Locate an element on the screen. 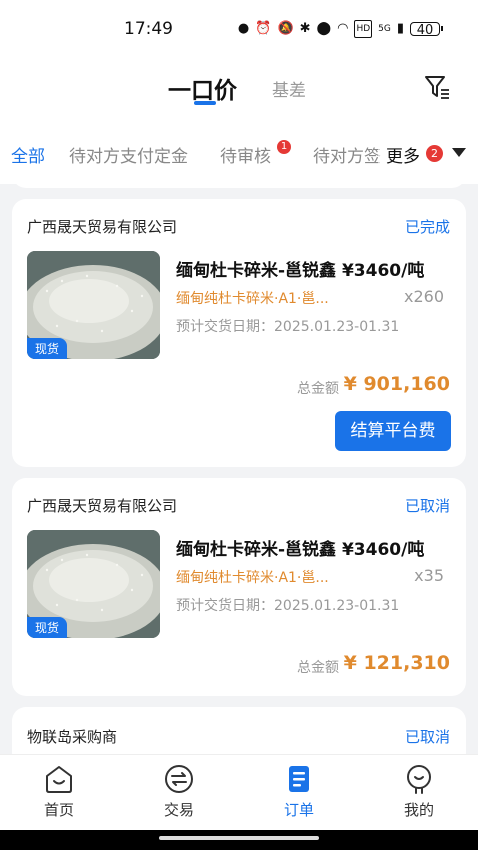 This screenshot has height=850, width=478. wifi-icon: ◠ is located at coordinates (343, 28).